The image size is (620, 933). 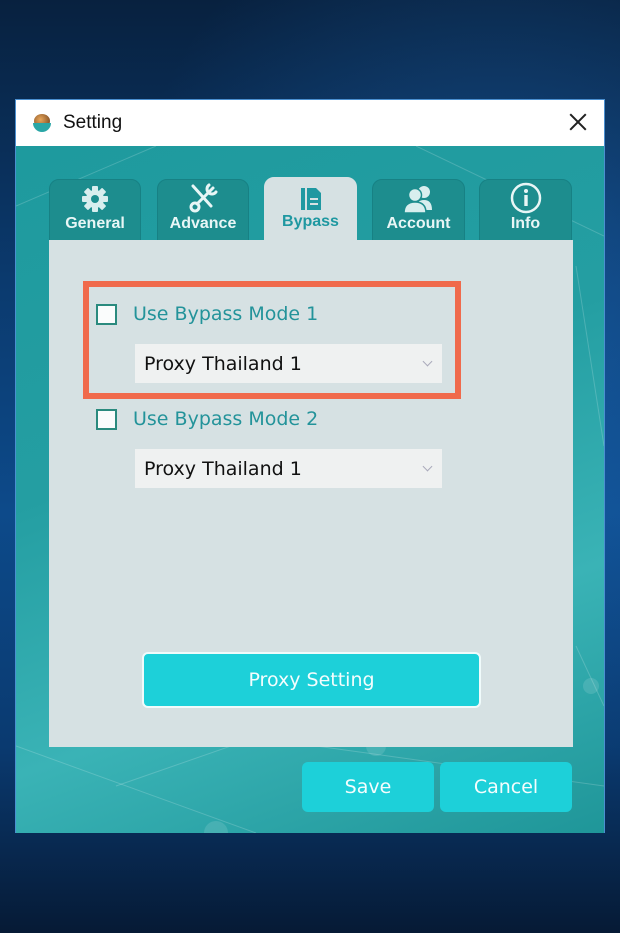 I want to click on tools-icon, so click(x=203, y=198).